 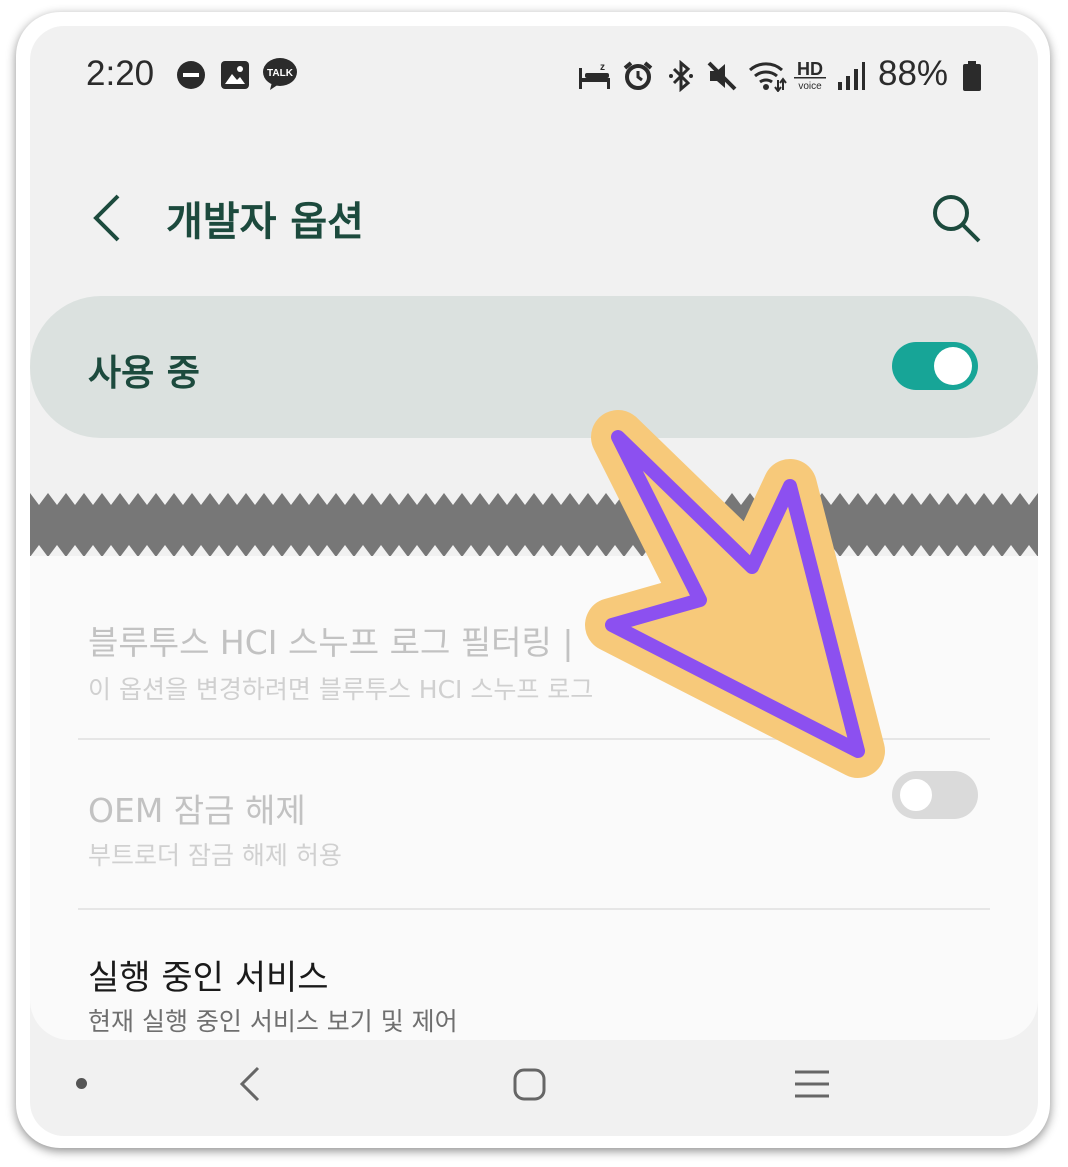 What do you see at coordinates (265, 222) in the screenshot?
I see `page-title: 개발자 옵션` at bounding box center [265, 222].